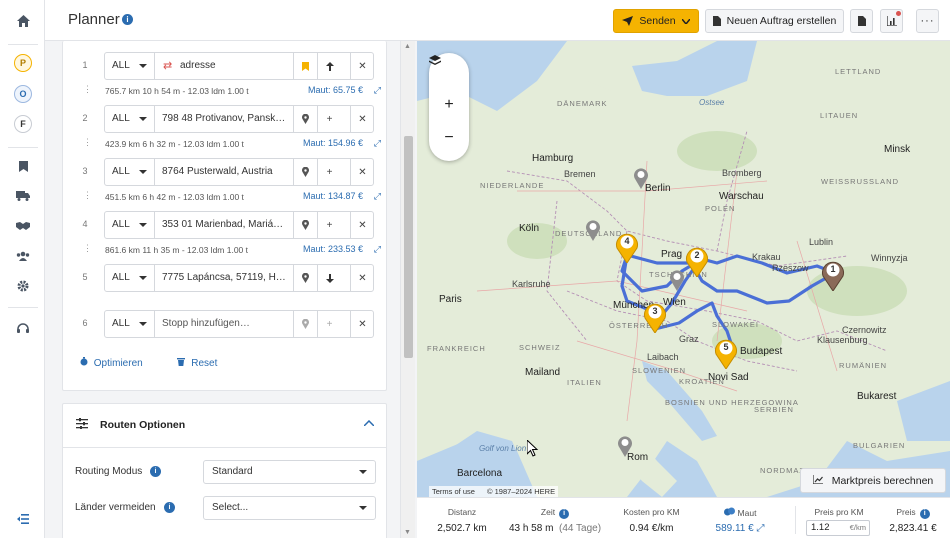 The image size is (950, 538). Describe the element at coordinates (23, 256) in the screenshot. I see `users-icon` at that location.